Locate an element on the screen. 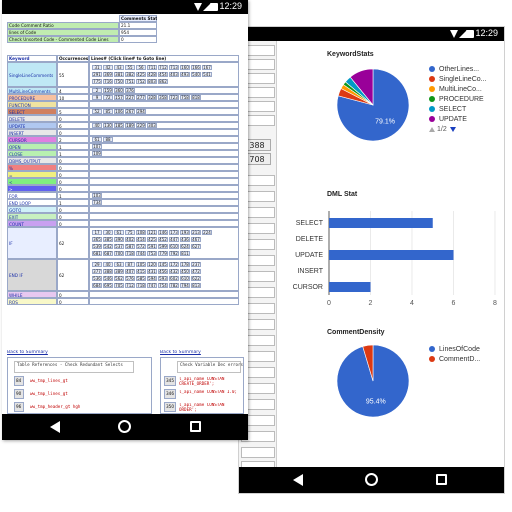 The image size is (512, 512). line-number-link: 84 is located at coordinates (19, 381).